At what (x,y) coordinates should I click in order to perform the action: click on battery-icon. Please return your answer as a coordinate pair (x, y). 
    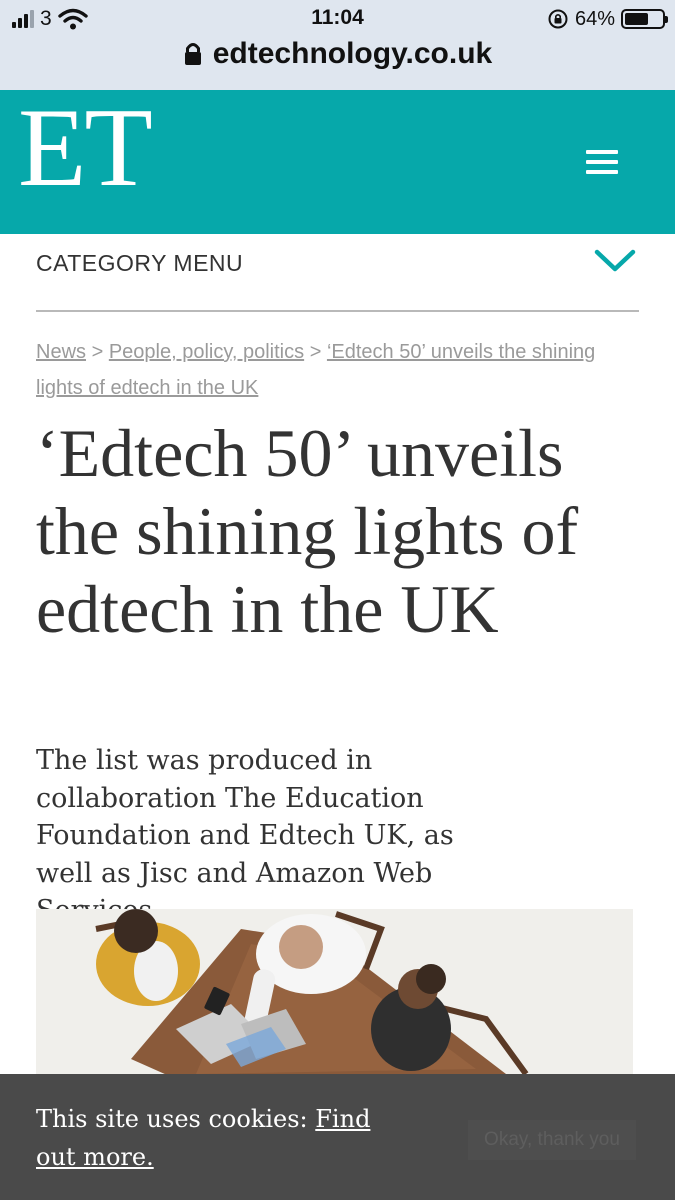
    Looking at the image, I should click on (644, 19).